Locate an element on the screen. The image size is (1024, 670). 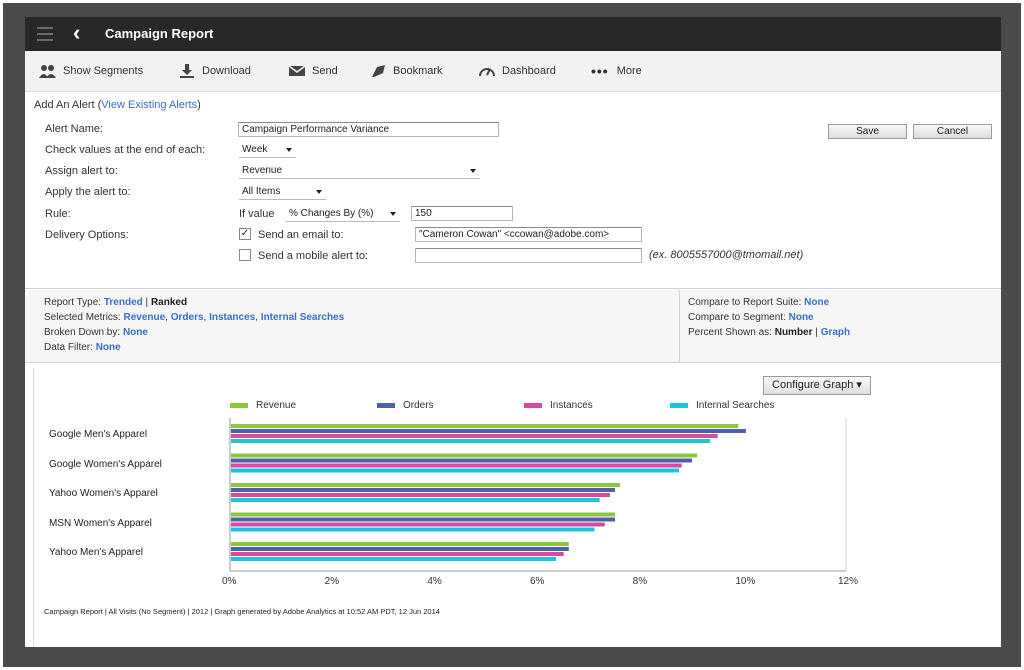
metric-link-internal-searches: Internal Searches is located at coordinates (302, 317).